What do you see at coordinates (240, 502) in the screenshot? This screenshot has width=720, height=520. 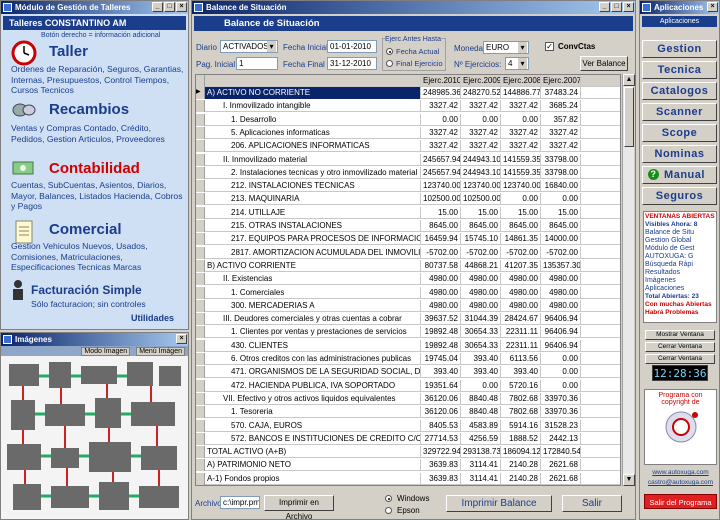 I see `archivo-input: c:\impr.prn` at bounding box center [240, 502].